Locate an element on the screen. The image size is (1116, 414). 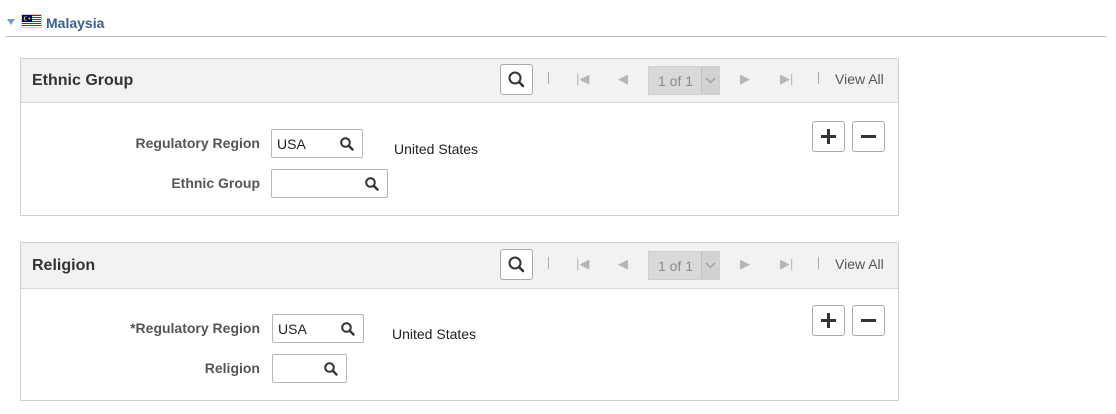
ethnic-group-input is located at coordinates (329, 183).